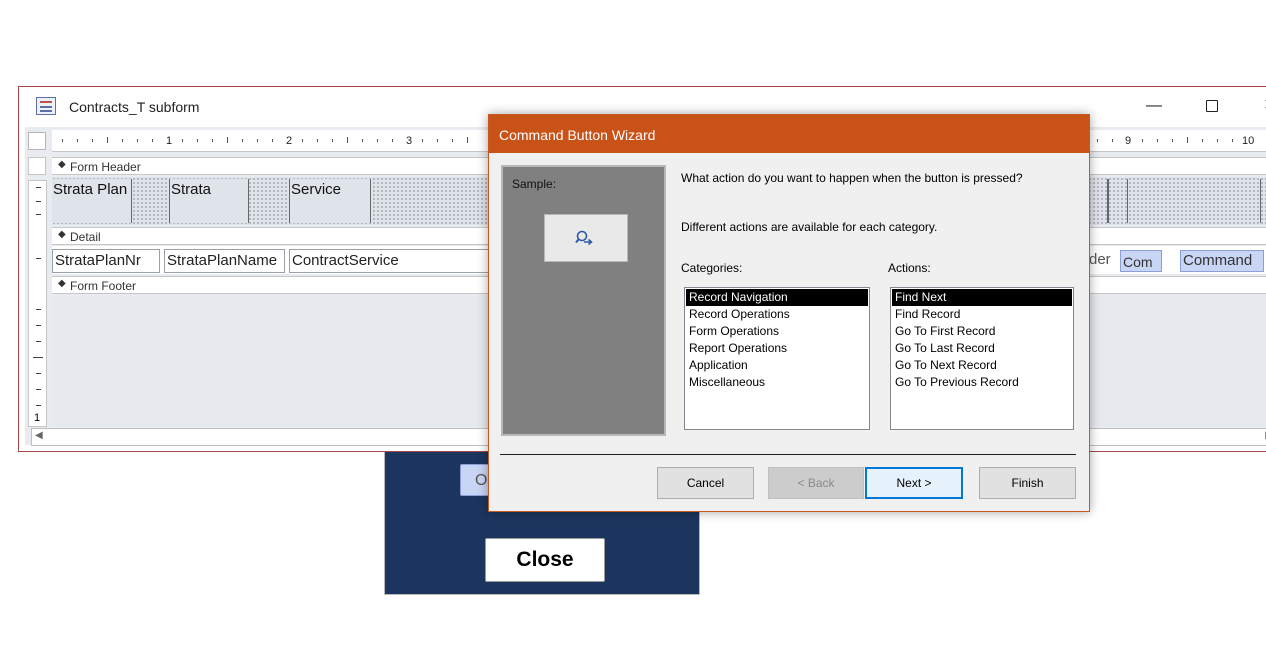  What do you see at coordinates (777, 365) in the screenshot?
I see `category-item: Application` at bounding box center [777, 365].